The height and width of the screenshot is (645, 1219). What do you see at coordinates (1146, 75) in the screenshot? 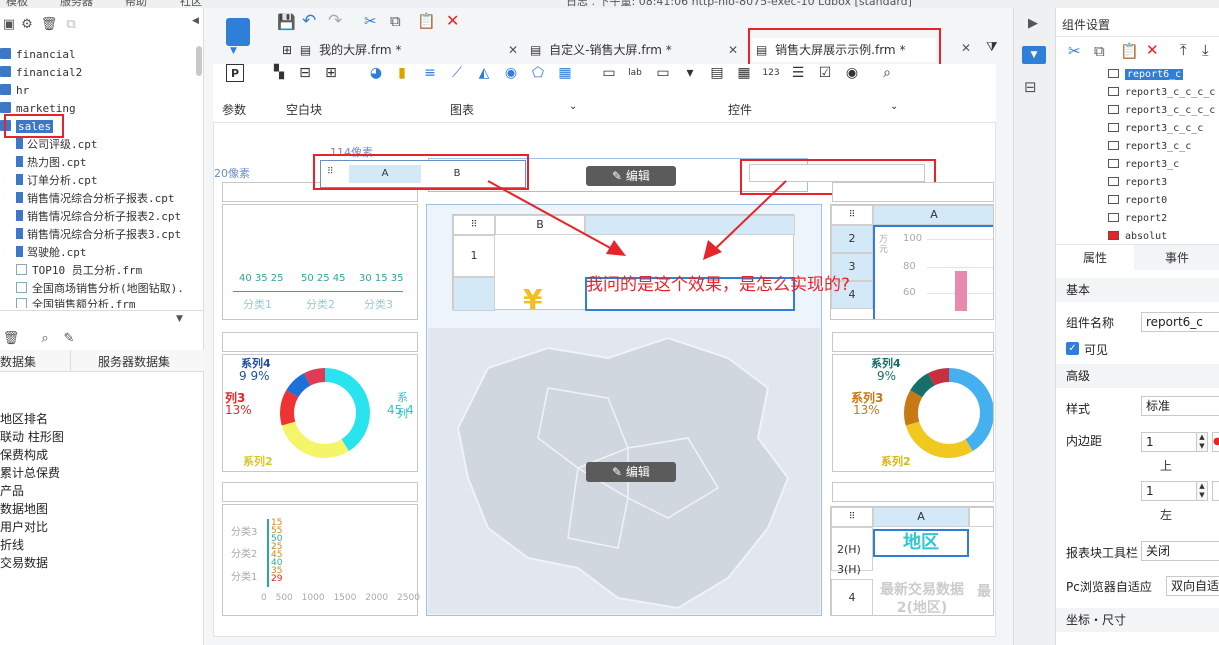
I see `component-item-selected: report6_c` at bounding box center [1146, 75].